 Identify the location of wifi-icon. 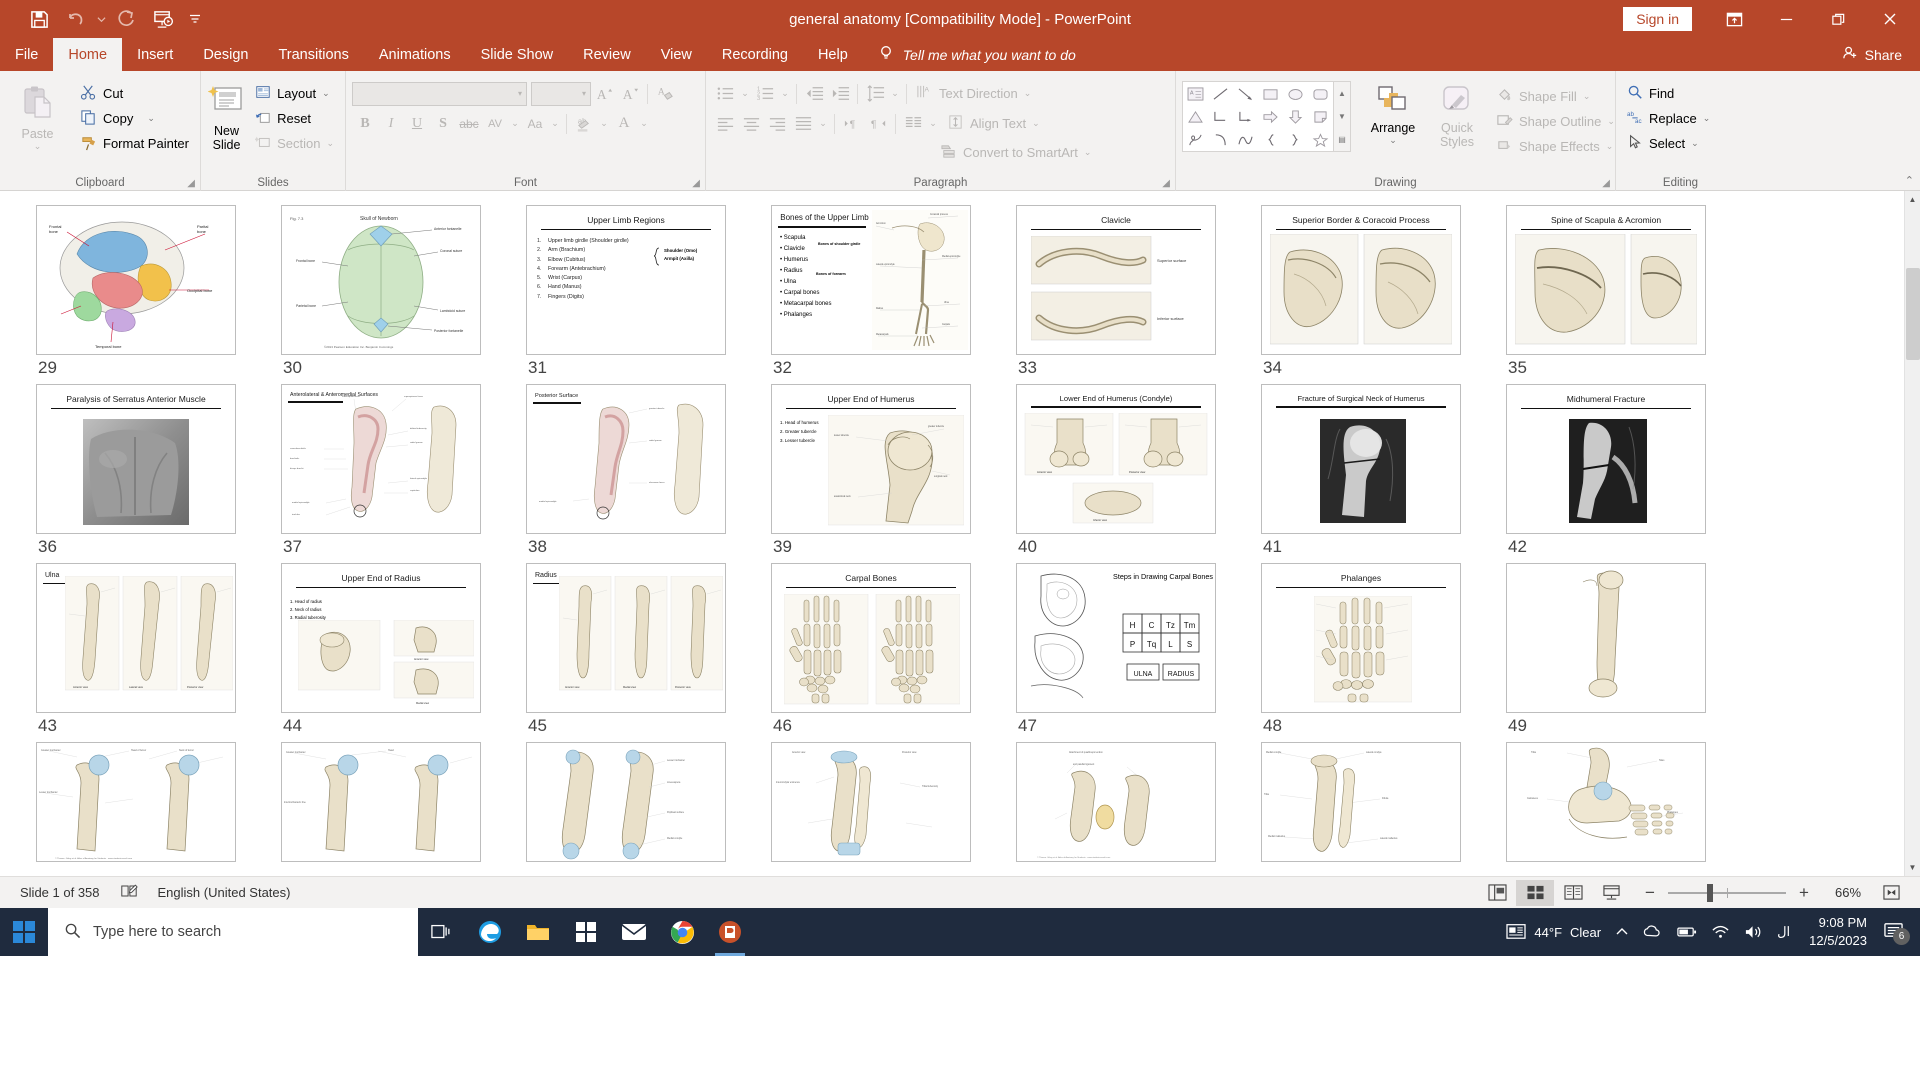
(1720, 932).